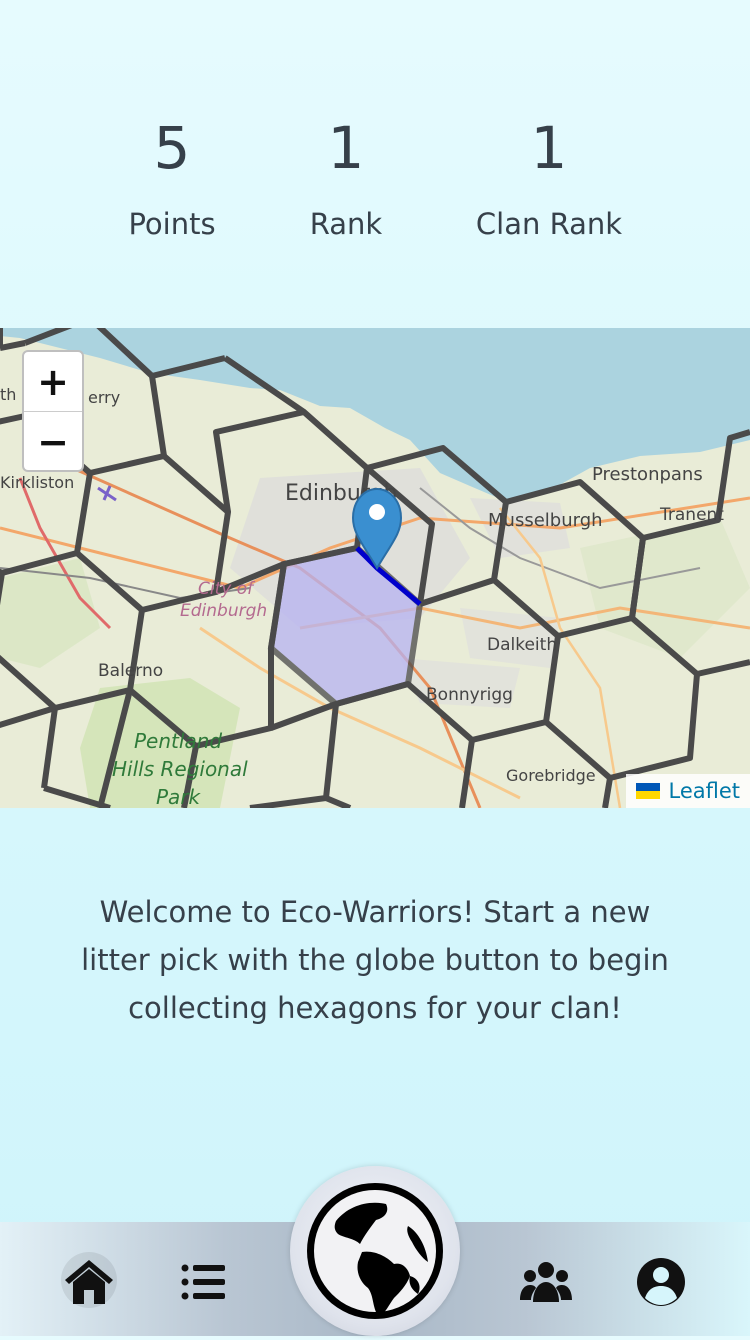 Image resolution: width=750 pixels, height=1340 pixels. I want to click on home-icon, so click(89, 1282).